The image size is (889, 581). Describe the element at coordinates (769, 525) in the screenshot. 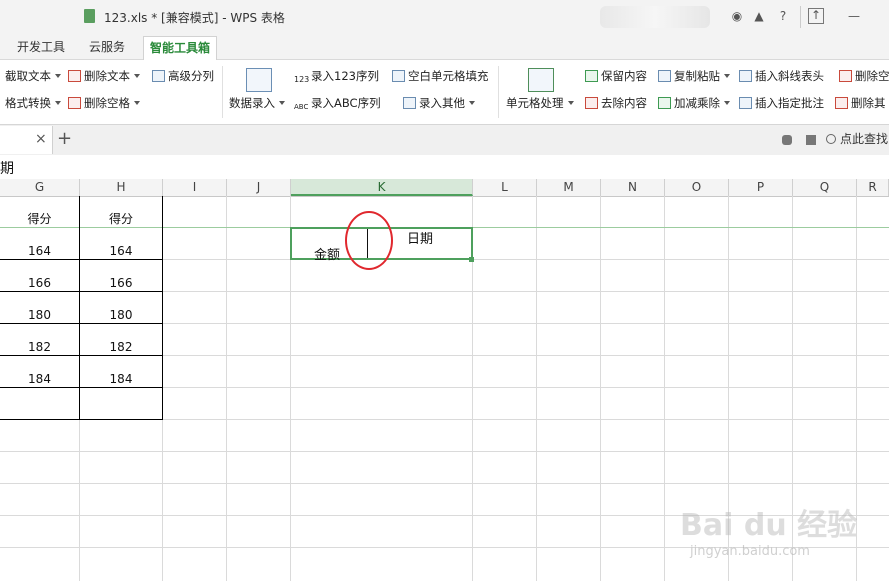

I see `watermark-logo: Bai du 经验` at that location.